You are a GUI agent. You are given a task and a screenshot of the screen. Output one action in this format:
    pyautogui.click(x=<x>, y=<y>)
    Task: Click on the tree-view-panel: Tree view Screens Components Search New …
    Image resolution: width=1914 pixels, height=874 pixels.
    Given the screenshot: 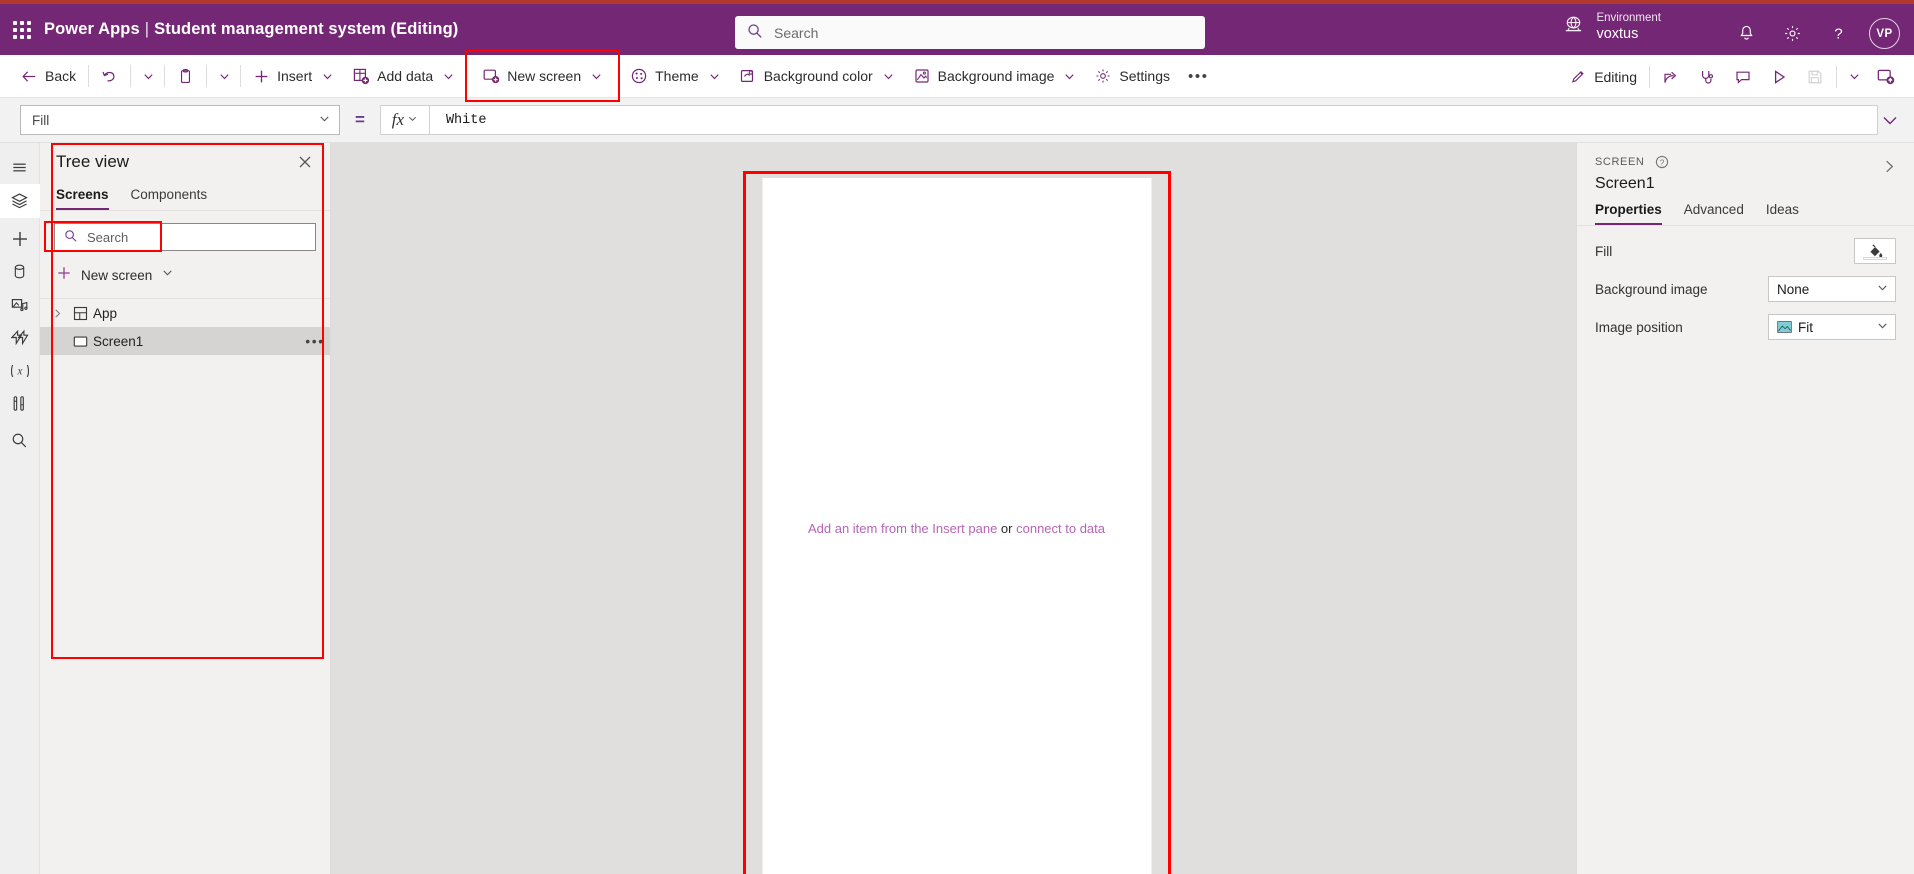 What is the action you would take?
    pyautogui.click(x=185, y=508)
    